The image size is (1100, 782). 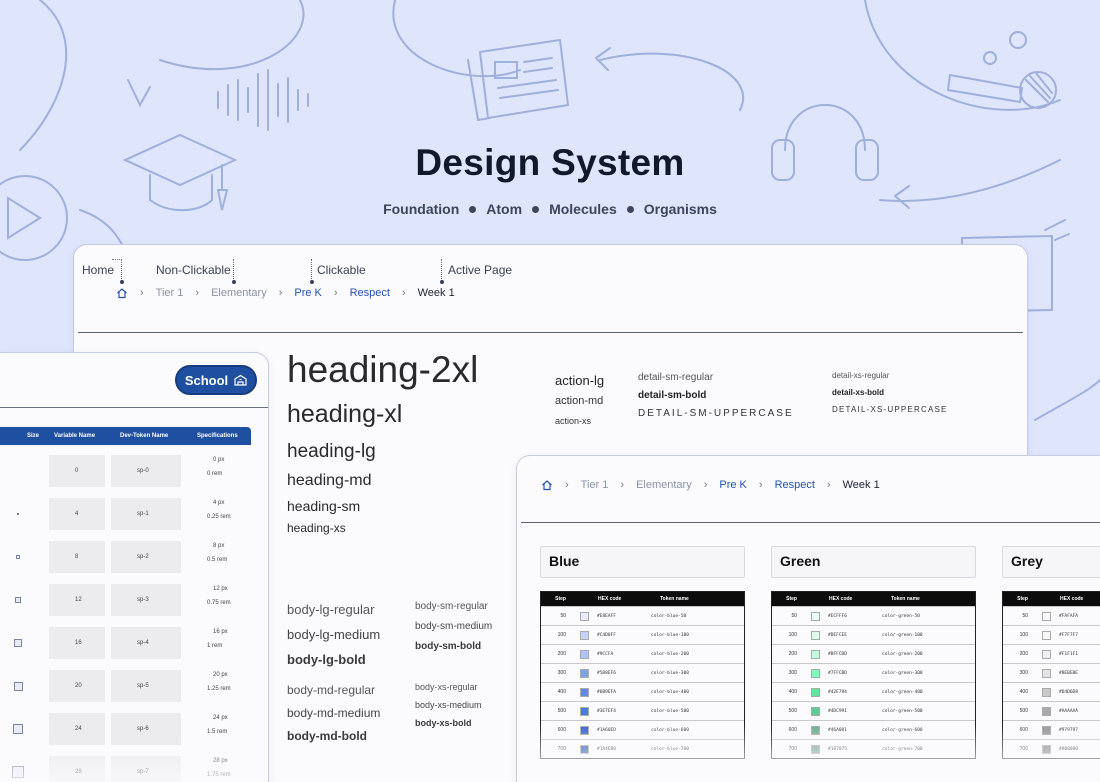 What do you see at coordinates (125, 563) in the screenshot?
I see `spacing-row: 8 sp-2 8 px 0.5 rem` at bounding box center [125, 563].